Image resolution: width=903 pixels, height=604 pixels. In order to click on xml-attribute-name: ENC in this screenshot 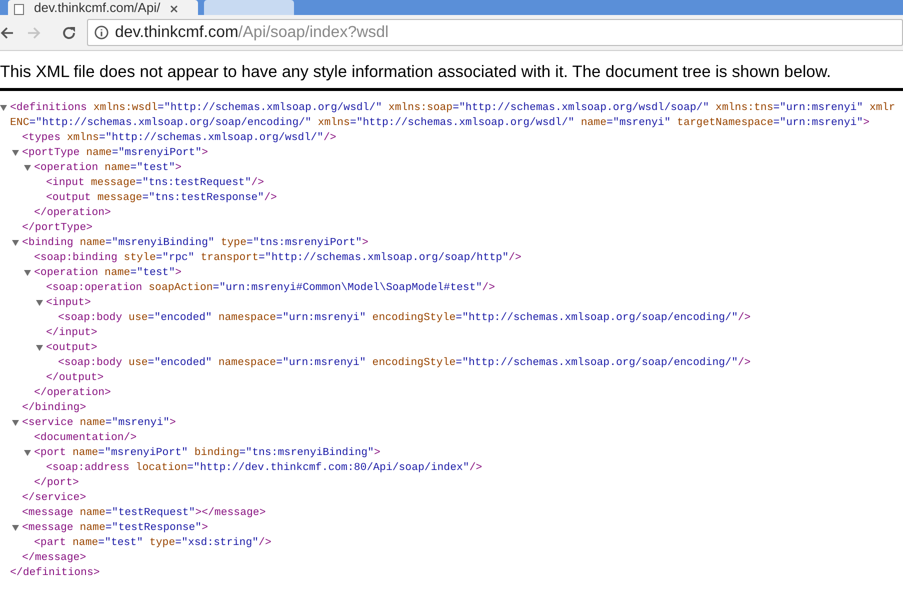, I will do `click(20, 123)`.